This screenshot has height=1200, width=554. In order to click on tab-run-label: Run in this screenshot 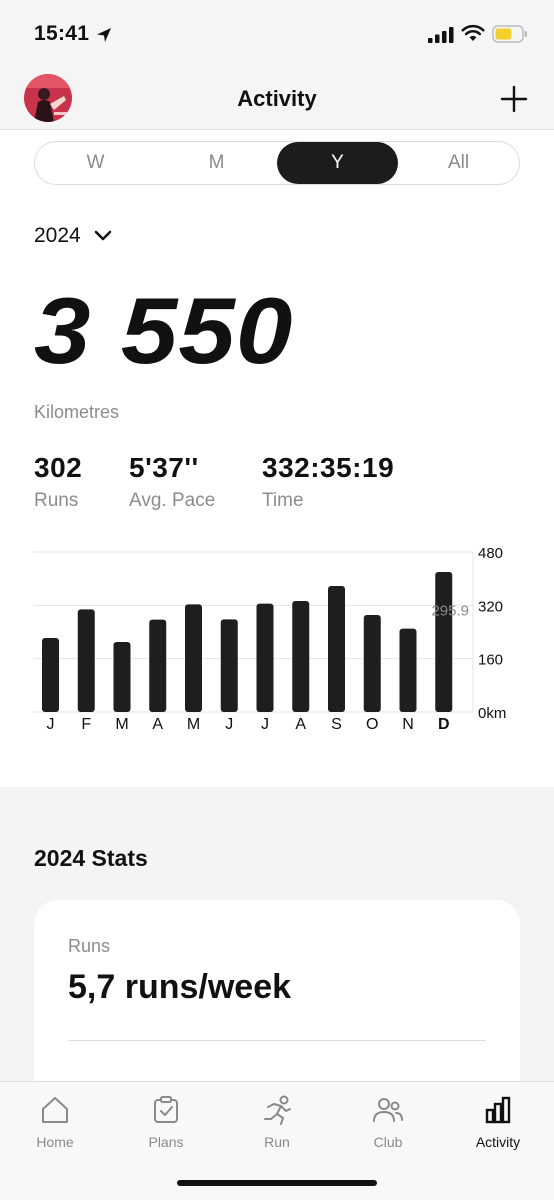, I will do `click(277, 1142)`.